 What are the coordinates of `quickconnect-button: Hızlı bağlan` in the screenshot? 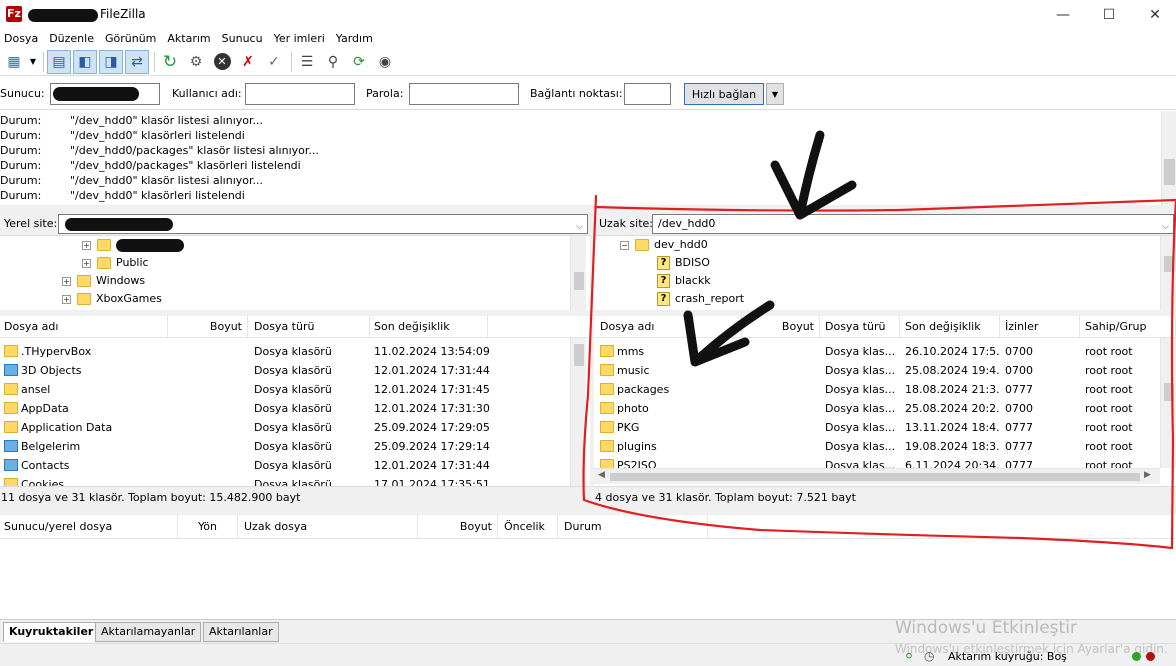 It's located at (724, 94).